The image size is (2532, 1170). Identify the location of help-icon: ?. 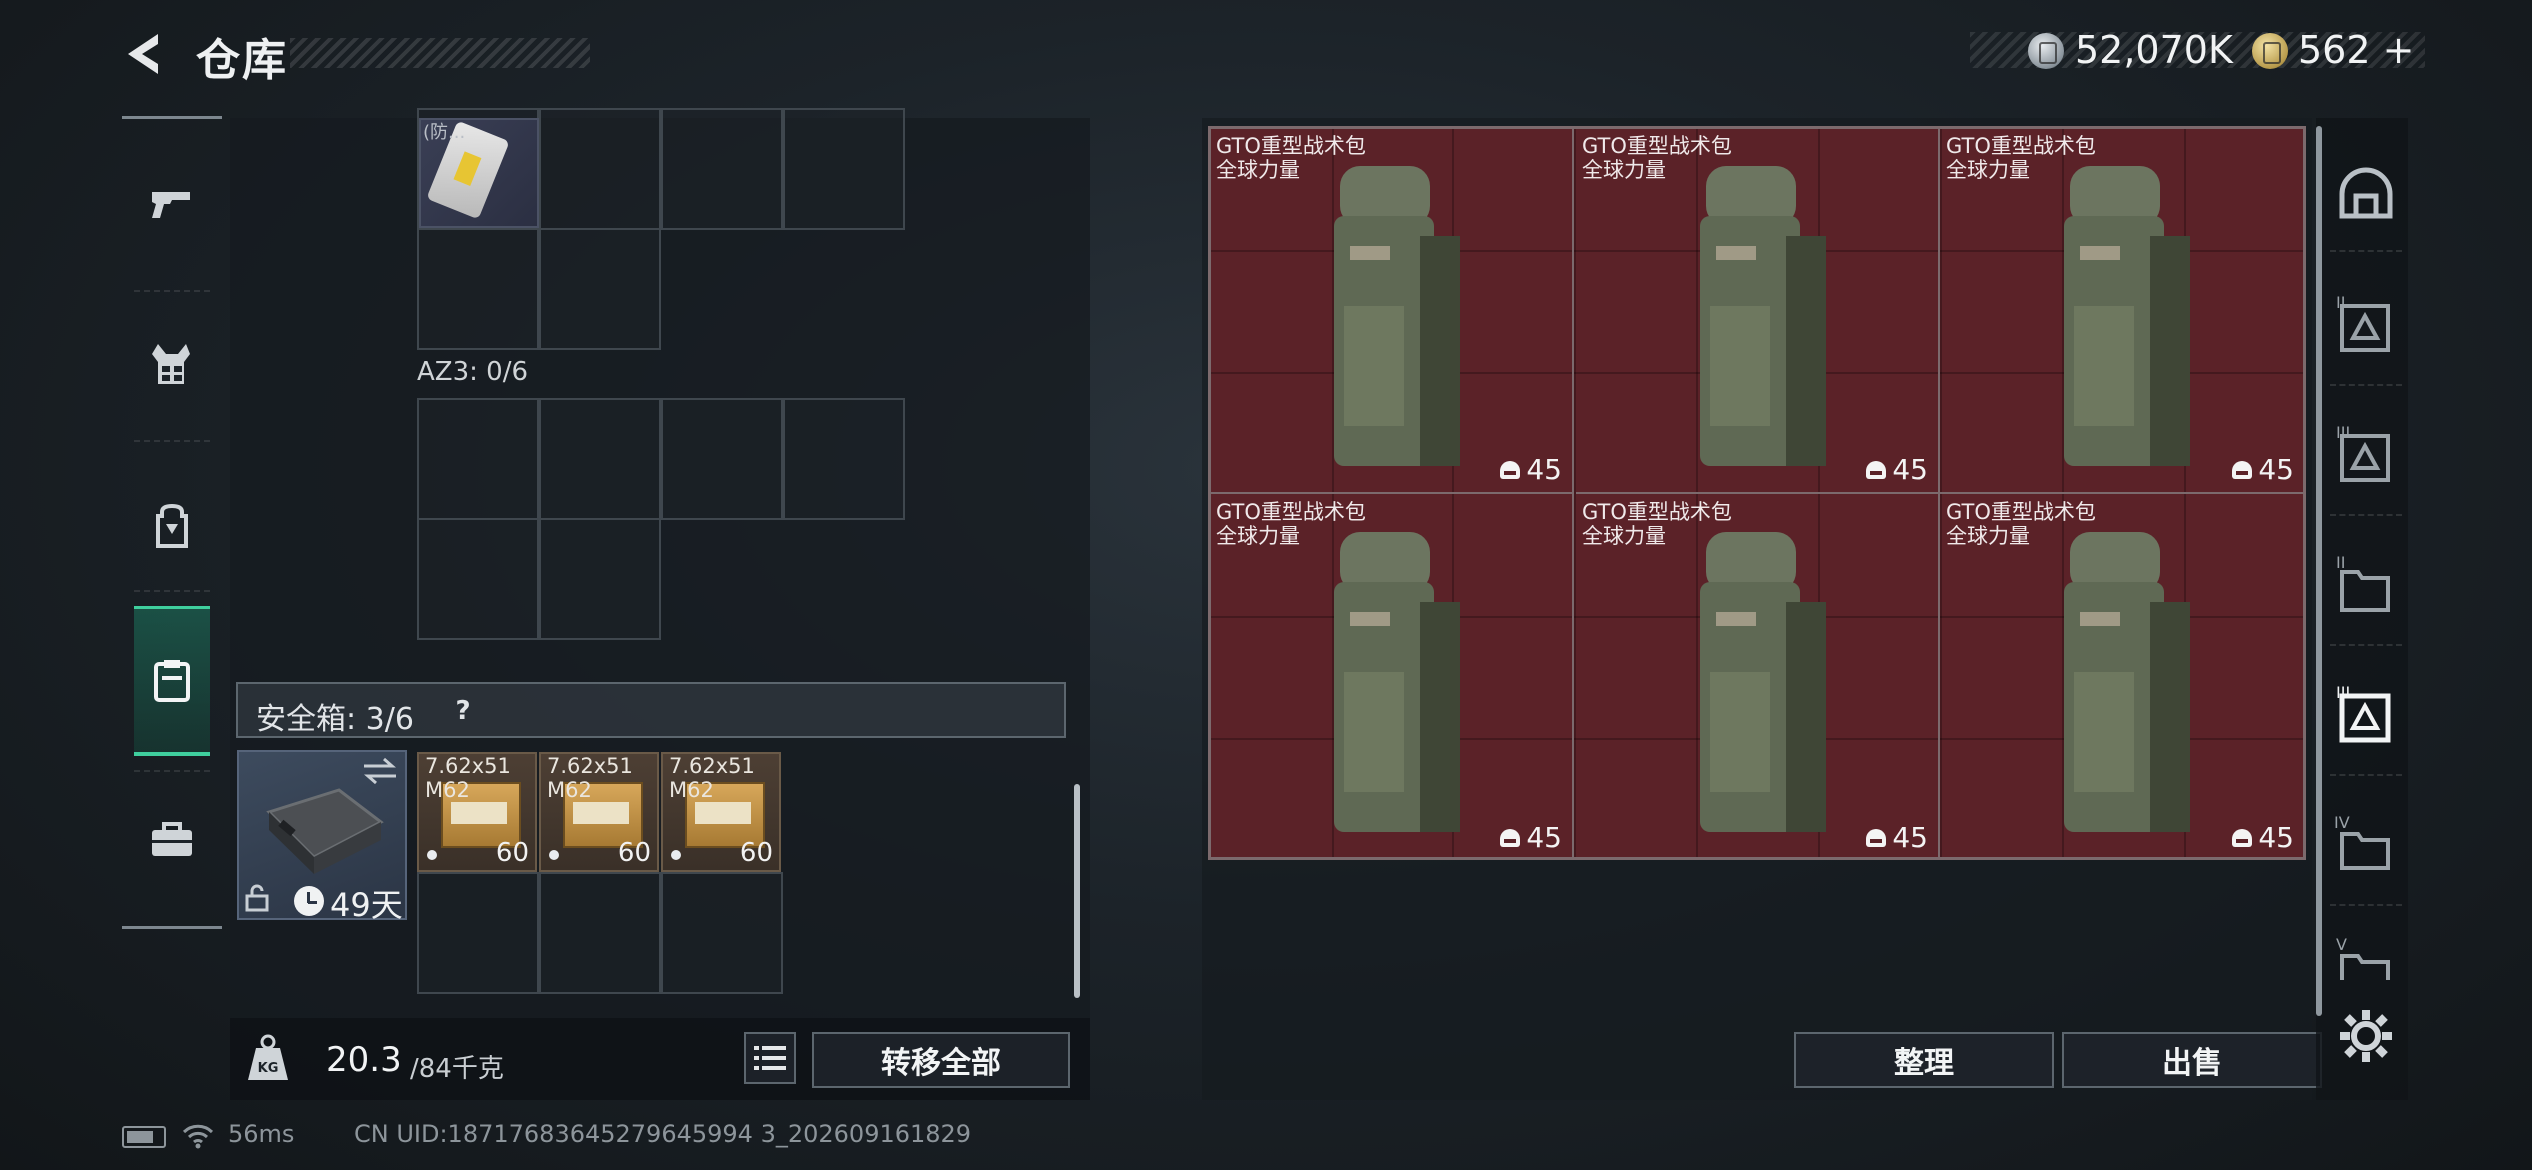
(463, 711).